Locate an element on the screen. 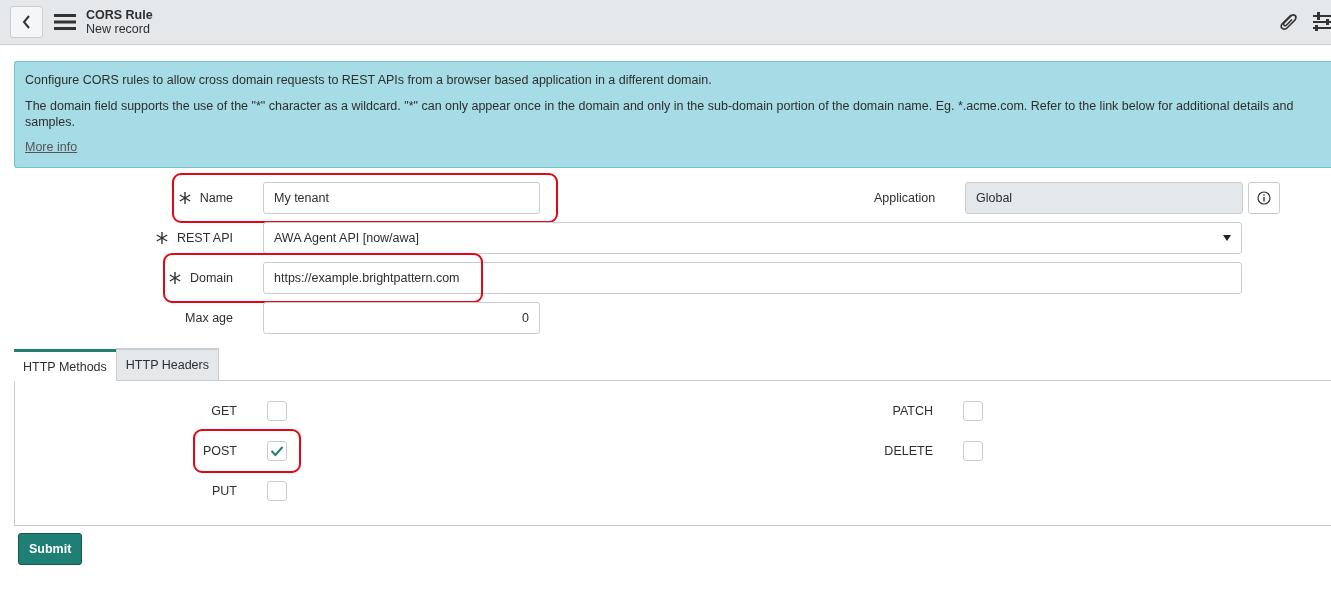 The width and height of the screenshot is (1331, 592). paperclip-icon is located at coordinates (1288, 22).